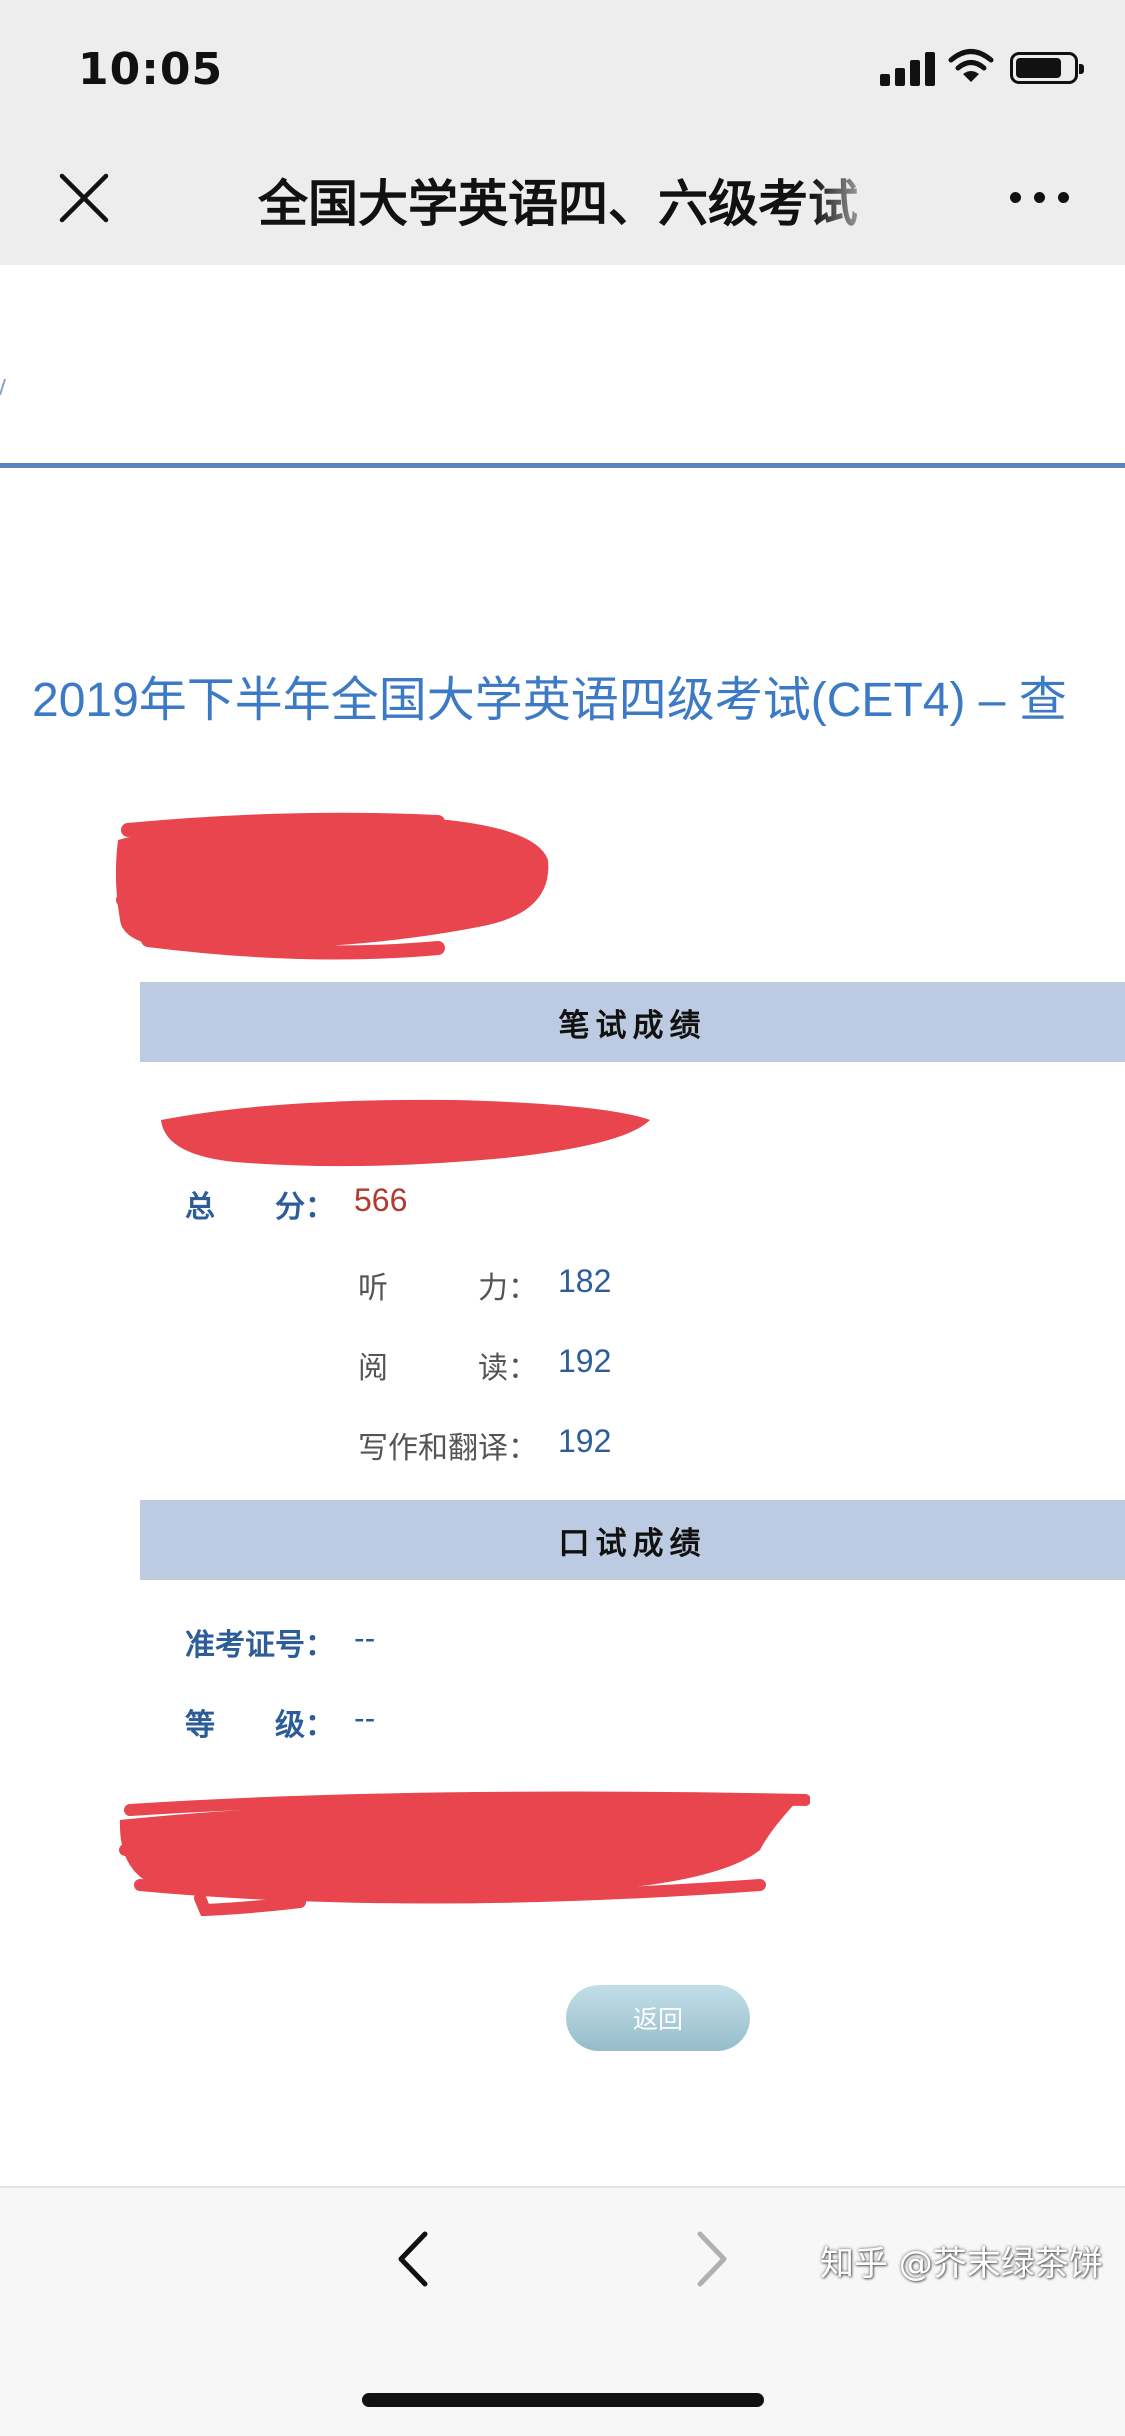  What do you see at coordinates (260, 1725) in the screenshot?
I see `grade-label: 等 级：` at bounding box center [260, 1725].